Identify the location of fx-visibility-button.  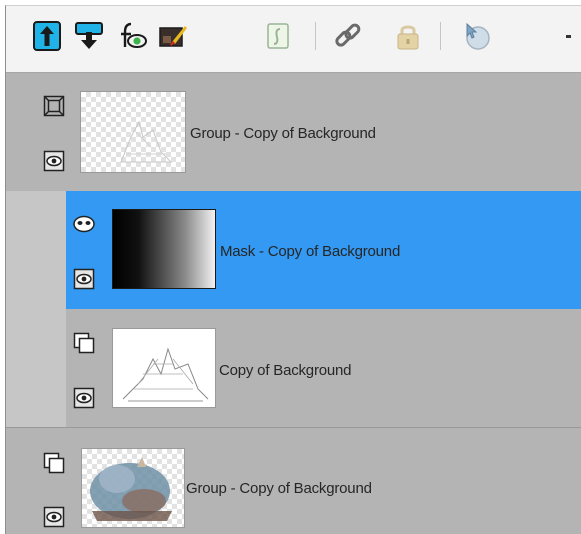
(131, 36).